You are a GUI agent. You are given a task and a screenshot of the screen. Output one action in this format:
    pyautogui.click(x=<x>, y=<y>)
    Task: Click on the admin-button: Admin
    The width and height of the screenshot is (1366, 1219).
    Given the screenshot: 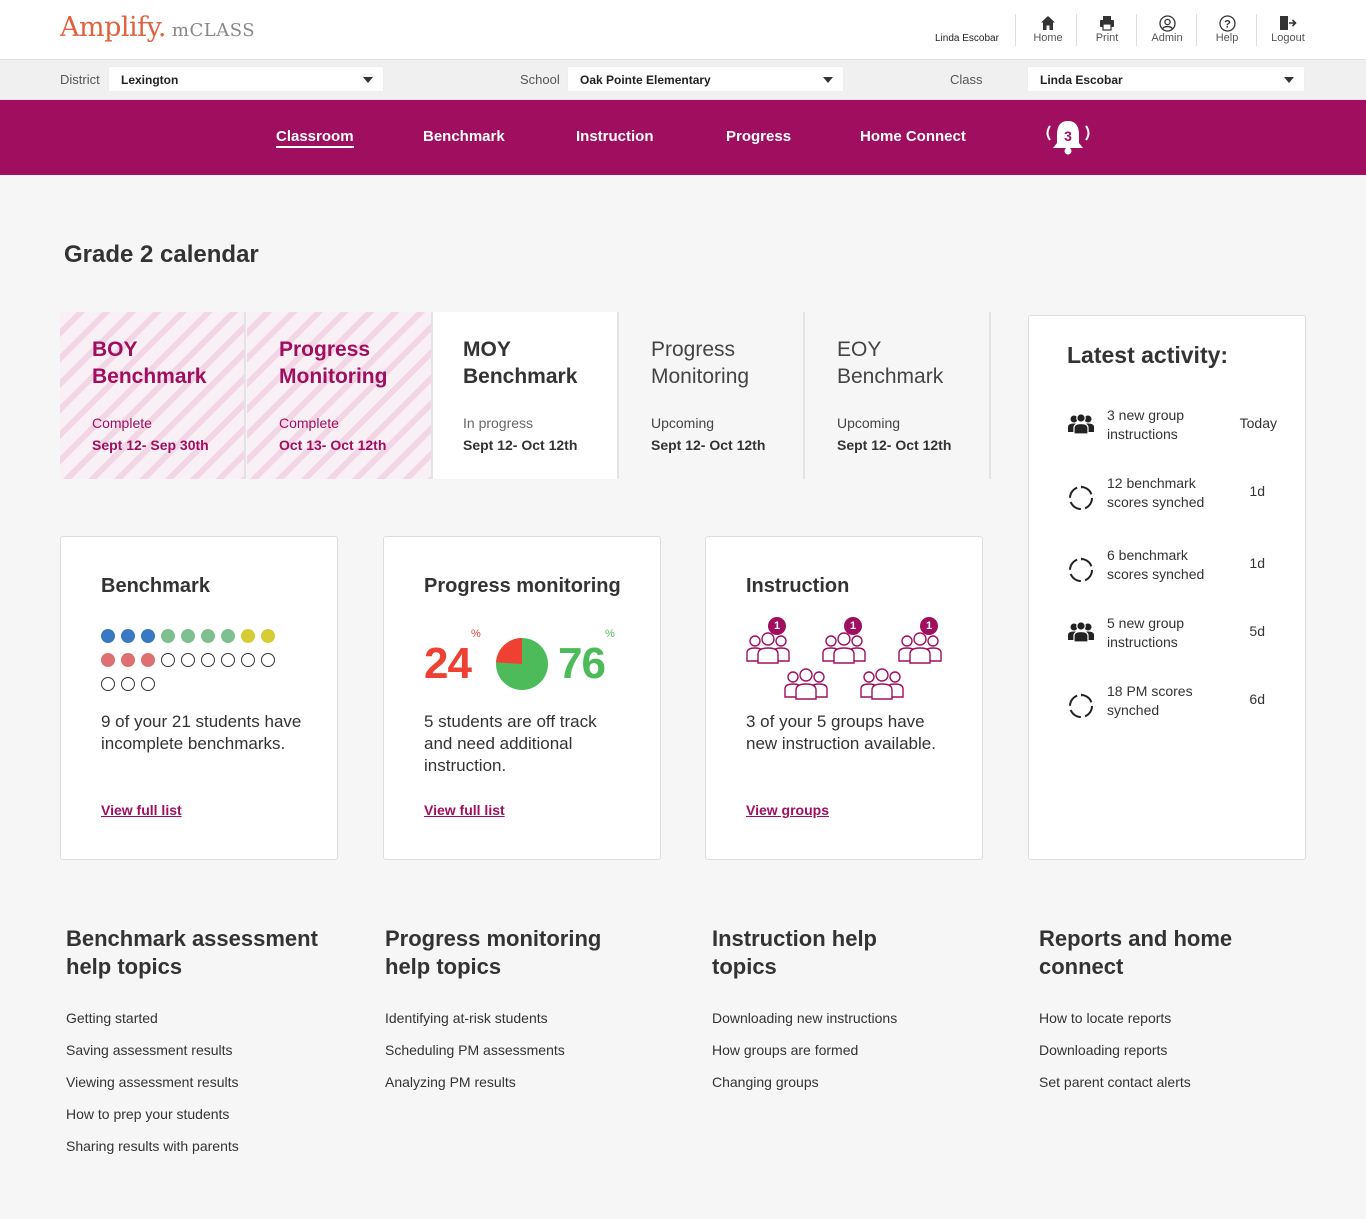 What is the action you would take?
    pyautogui.click(x=1167, y=32)
    